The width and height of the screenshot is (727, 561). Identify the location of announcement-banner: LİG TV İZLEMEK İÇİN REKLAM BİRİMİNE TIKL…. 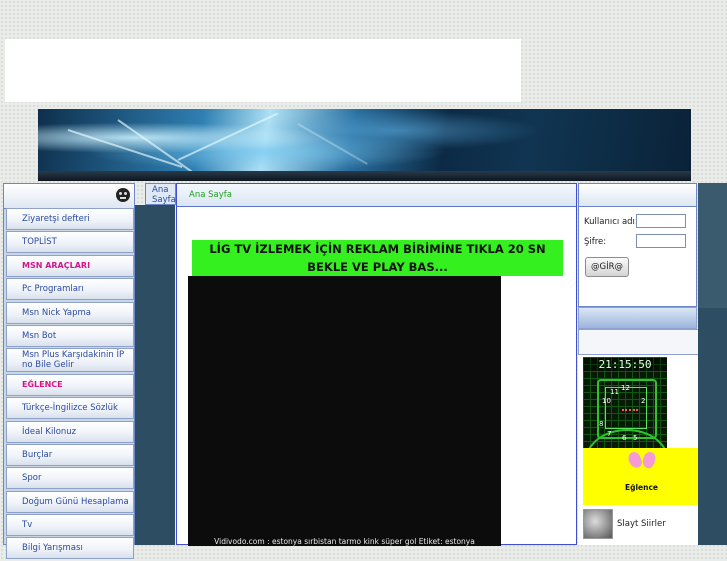
(377, 258).